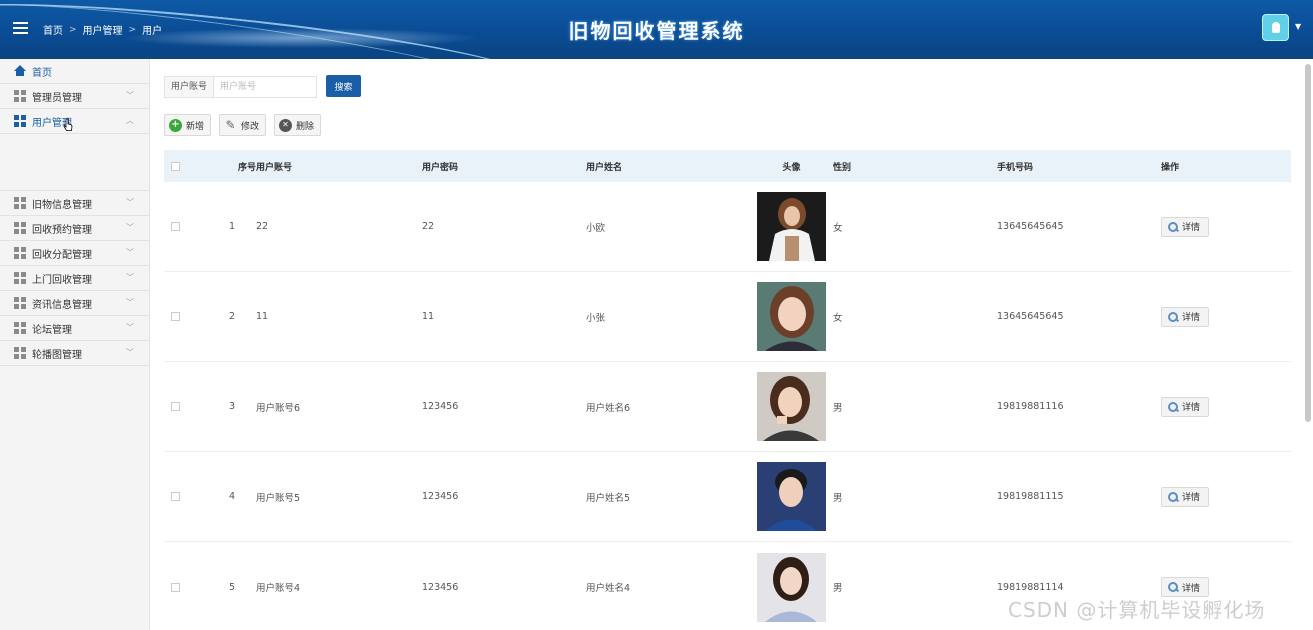 The height and width of the screenshot is (630, 1313). What do you see at coordinates (440, 167) in the screenshot?
I see `header-password: 用户密码` at bounding box center [440, 167].